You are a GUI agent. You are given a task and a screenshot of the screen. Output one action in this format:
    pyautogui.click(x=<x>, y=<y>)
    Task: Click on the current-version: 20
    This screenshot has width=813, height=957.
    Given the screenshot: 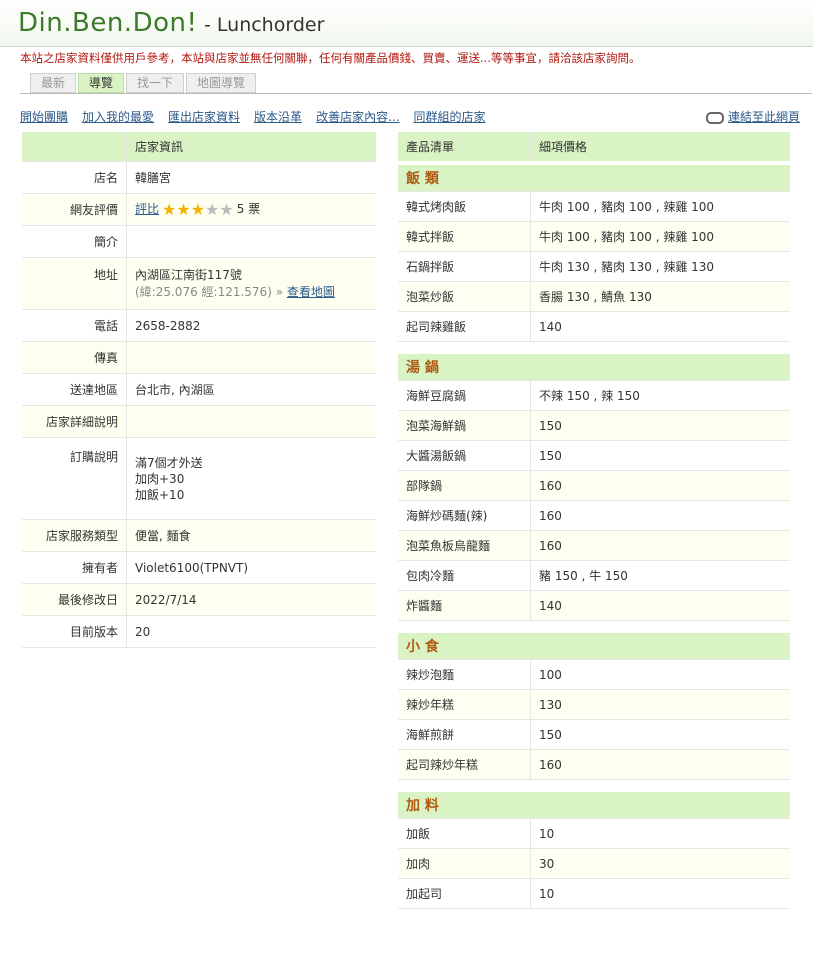 What is the action you would take?
    pyautogui.click(x=251, y=631)
    